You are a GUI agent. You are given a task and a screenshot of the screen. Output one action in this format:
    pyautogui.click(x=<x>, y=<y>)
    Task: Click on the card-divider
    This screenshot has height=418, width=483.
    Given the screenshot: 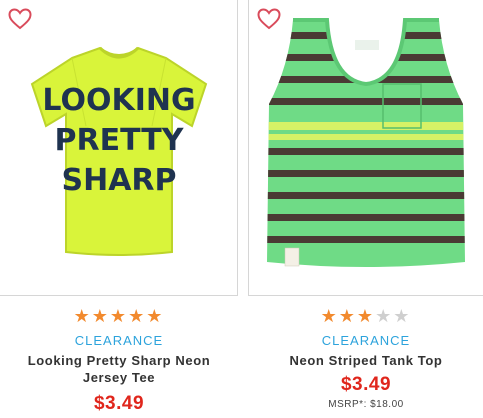 What is the action you would take?
    pyautogui.click(x=237, y=148)
    